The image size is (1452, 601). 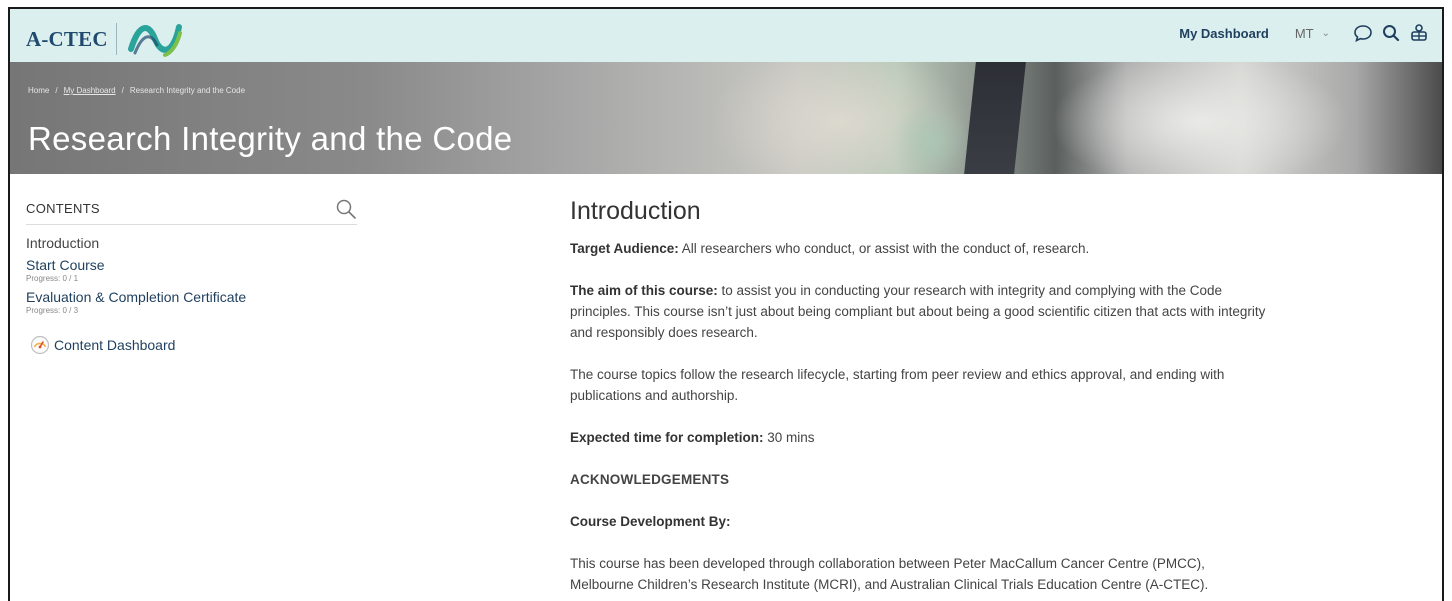 What do you see at coordinates (193, 345) in the screenshot?
I see `content-dashboard-link: Content Dashboard` at bounding box center [193, 345].